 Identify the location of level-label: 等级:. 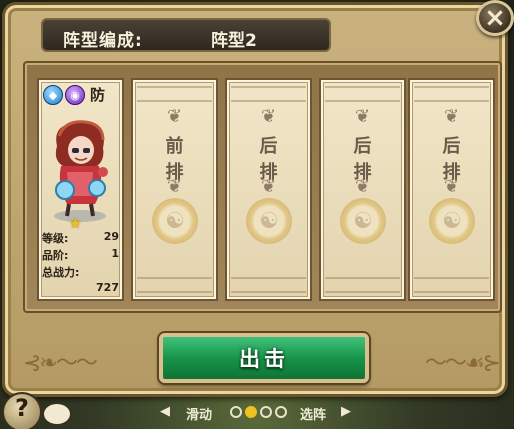
(55, 238).